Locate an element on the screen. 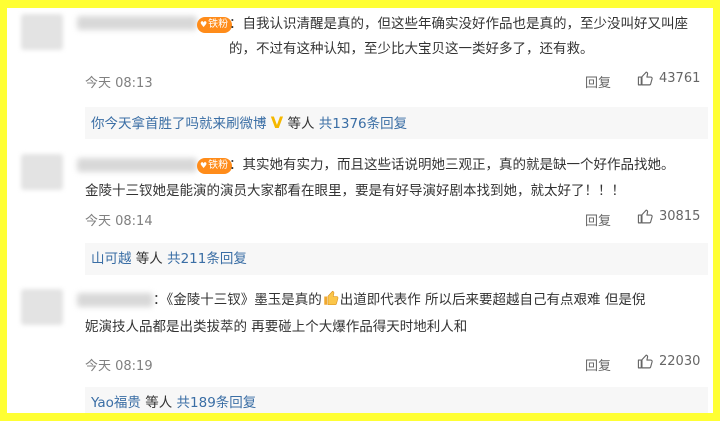 This screenshot has width=720, height=421. like-count: 22030 is located at coordinates (680, 361).